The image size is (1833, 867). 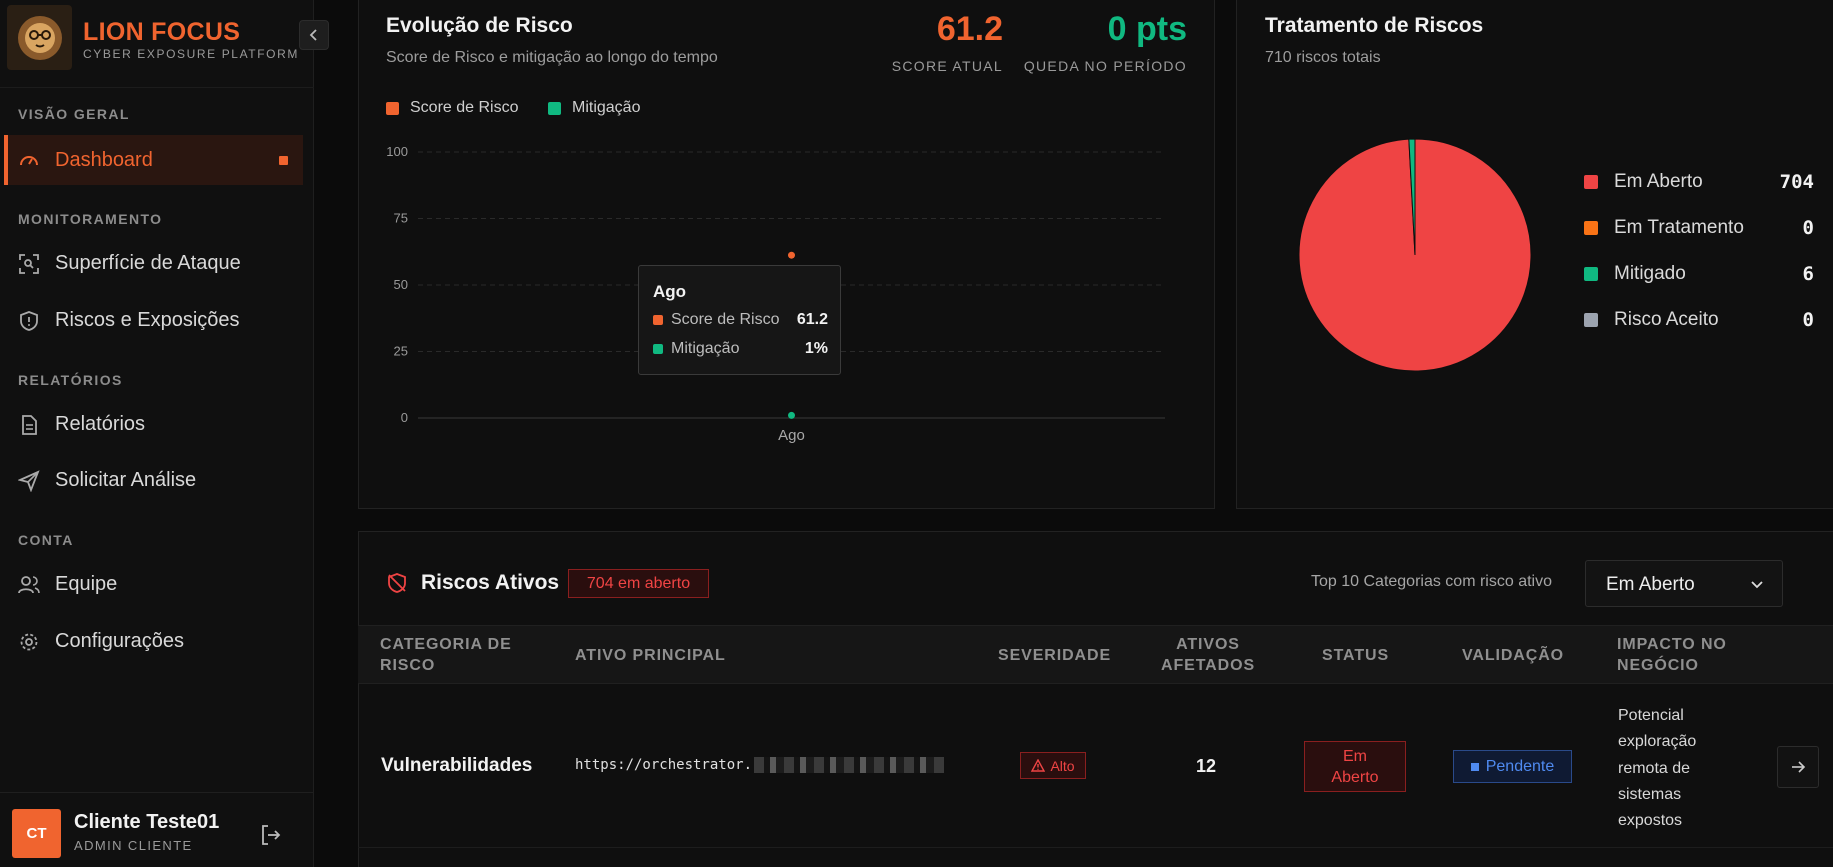 I want to click on gauge-icon, so click(x=29, y=161).